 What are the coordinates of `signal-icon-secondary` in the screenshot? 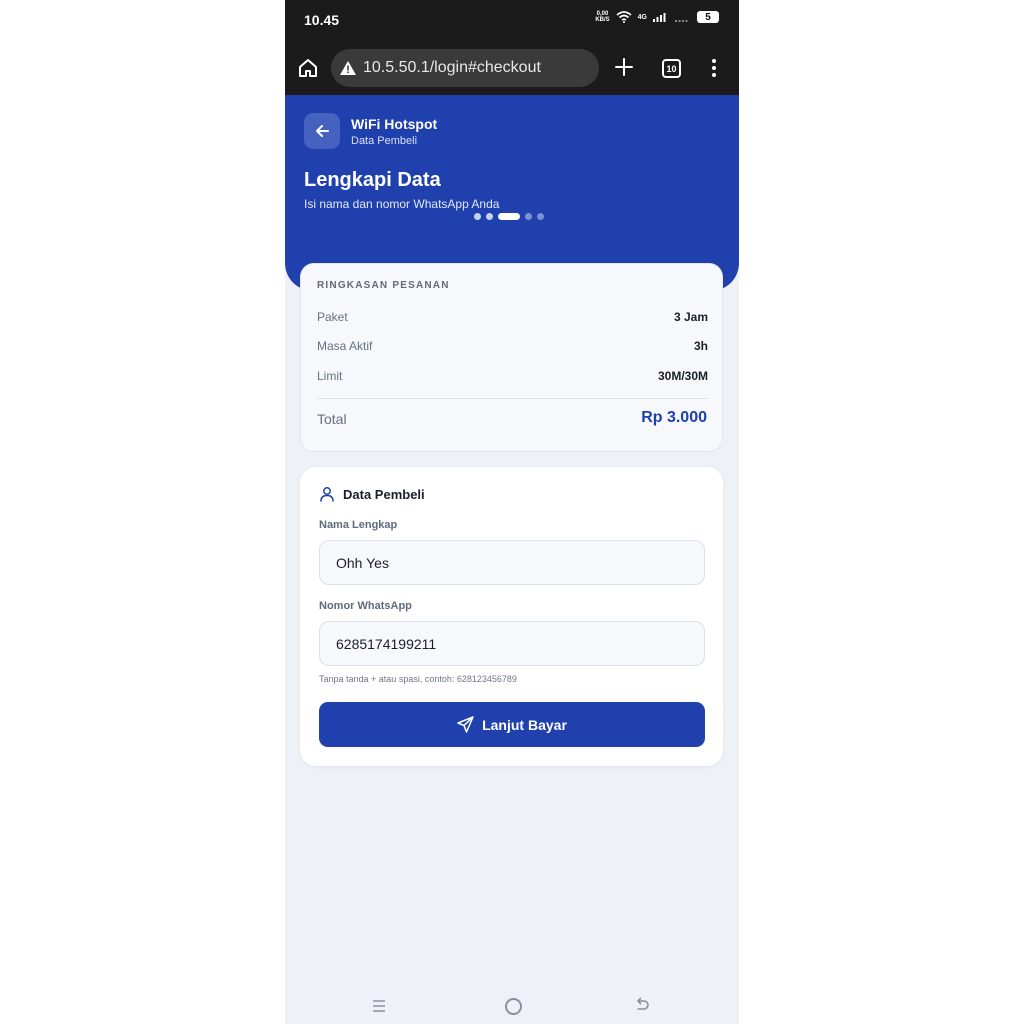 It's located at (681, 21).